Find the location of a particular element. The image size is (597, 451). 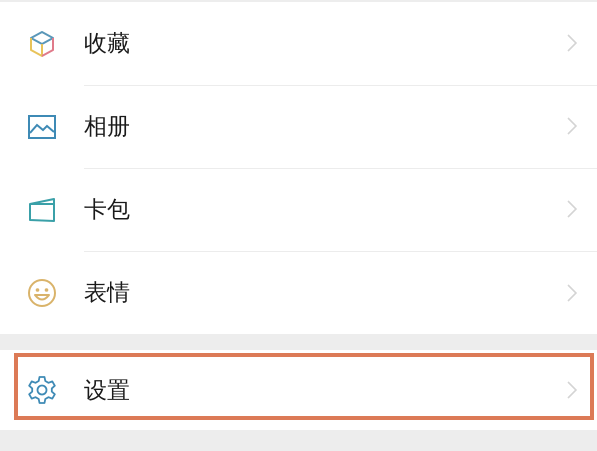

menu-label: 表情 is located at coordinates (107, 293).